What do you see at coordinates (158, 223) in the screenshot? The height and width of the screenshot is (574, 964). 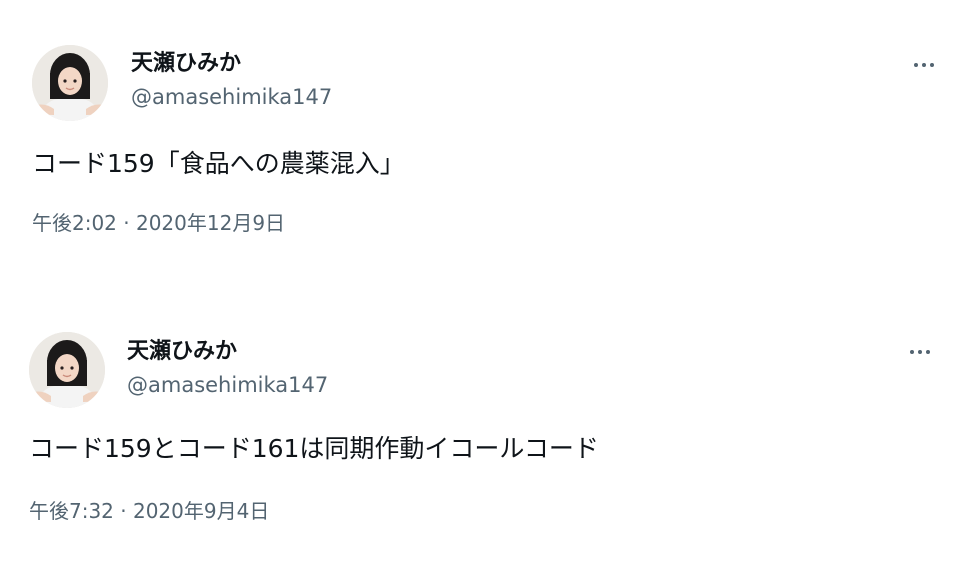 I see `tweet-timestamp: 午後2:02 · 2020年12月9日` at bounding box center [158, 223].